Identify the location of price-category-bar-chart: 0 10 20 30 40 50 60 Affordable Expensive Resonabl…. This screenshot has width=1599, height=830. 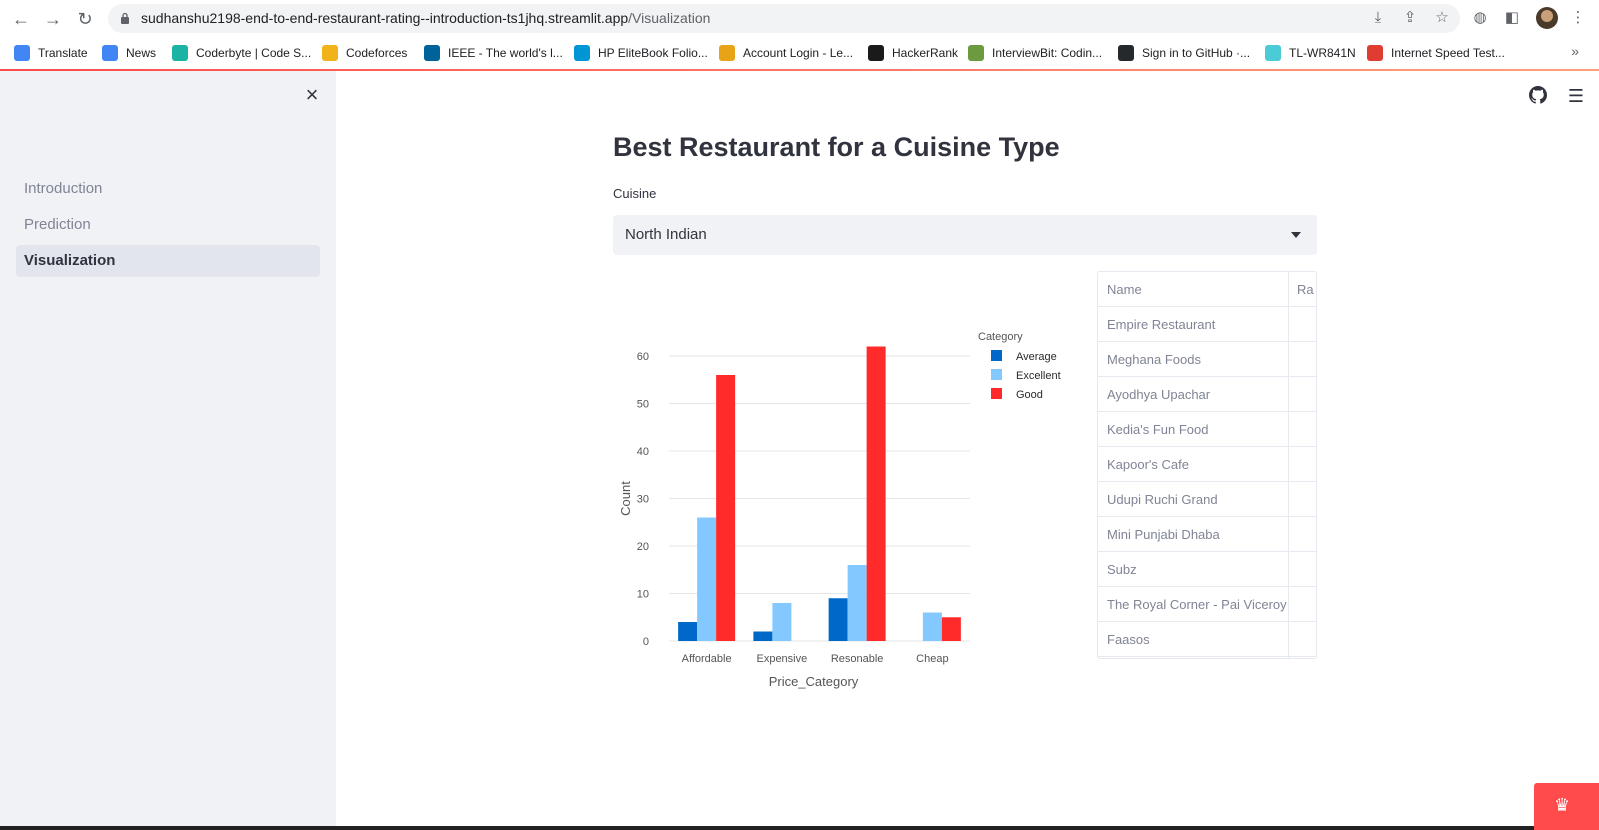
(840, 510).